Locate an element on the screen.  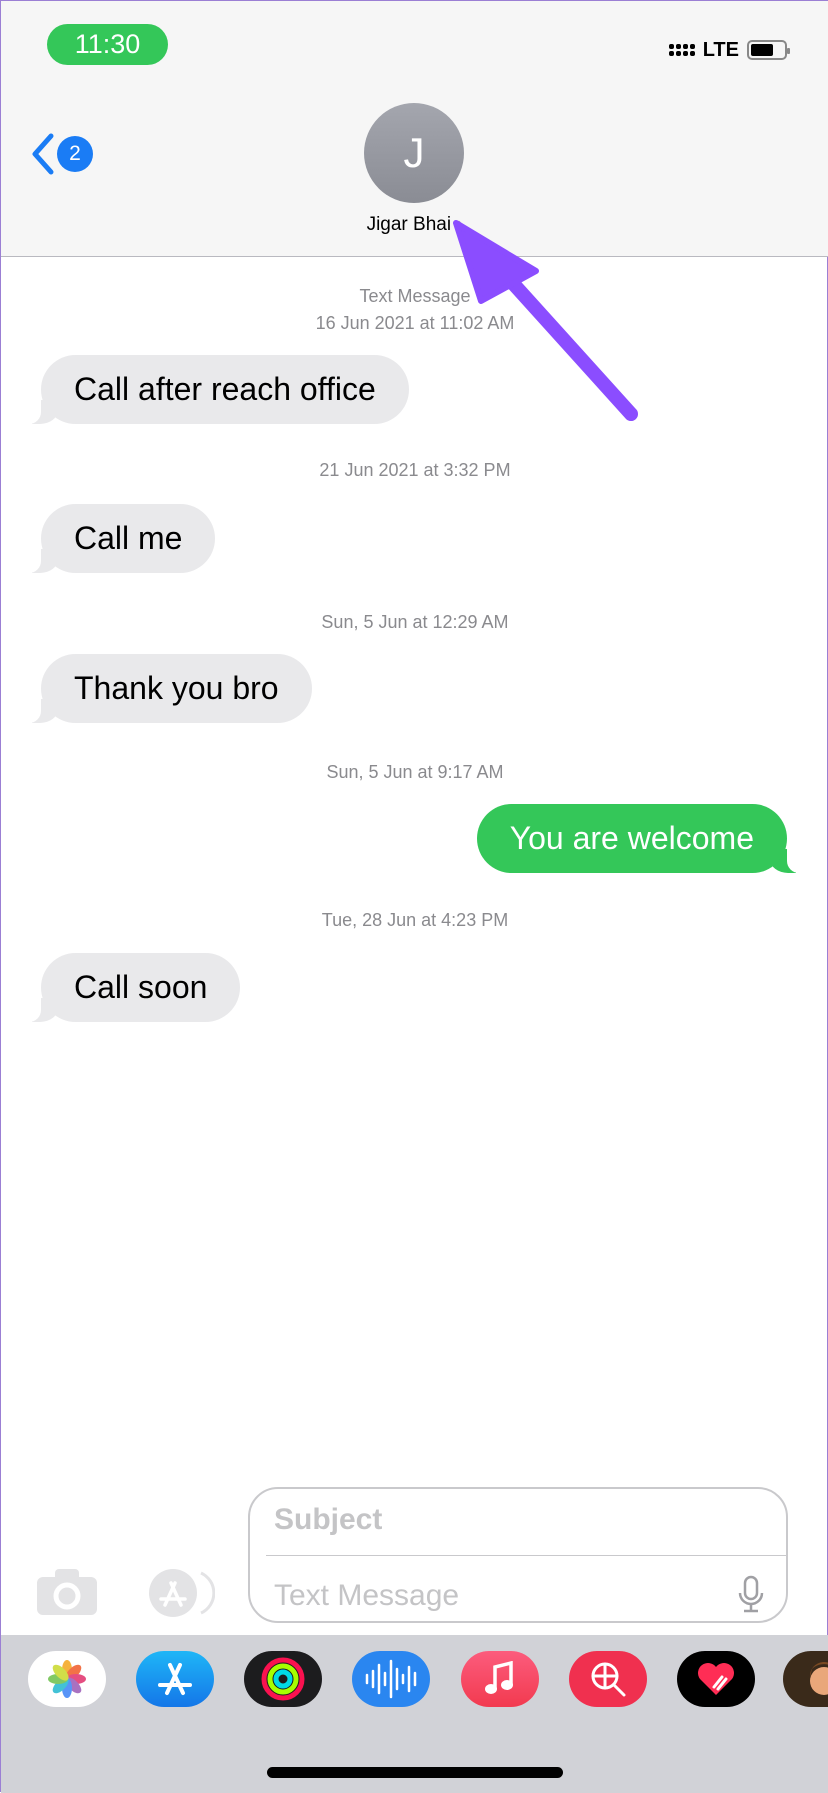
microphone-icon is located at coordinates (751, 1594).